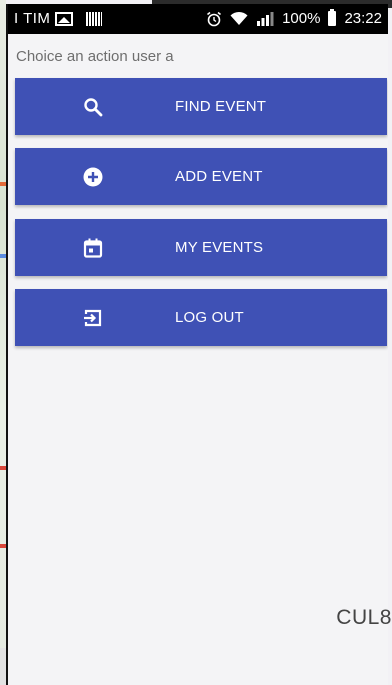  I want to click on calendar-icon, so click(93, 247).